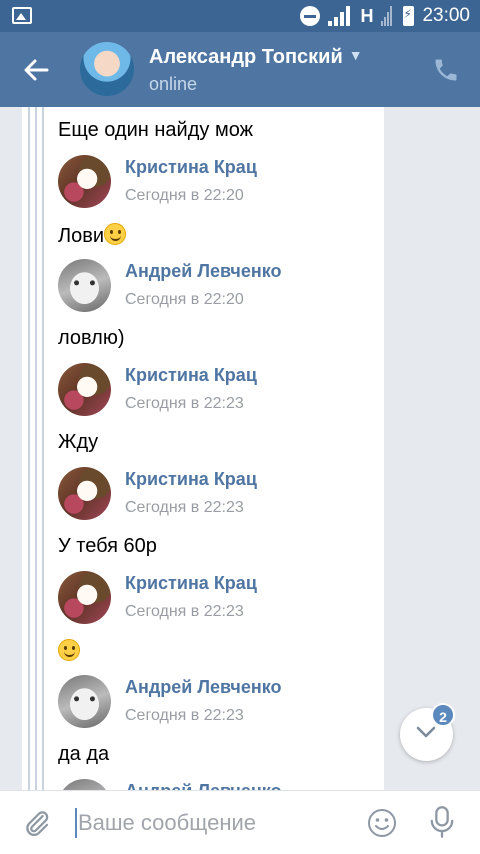  I want to click on message-text: Еще один найду мож, so click(155, 130).